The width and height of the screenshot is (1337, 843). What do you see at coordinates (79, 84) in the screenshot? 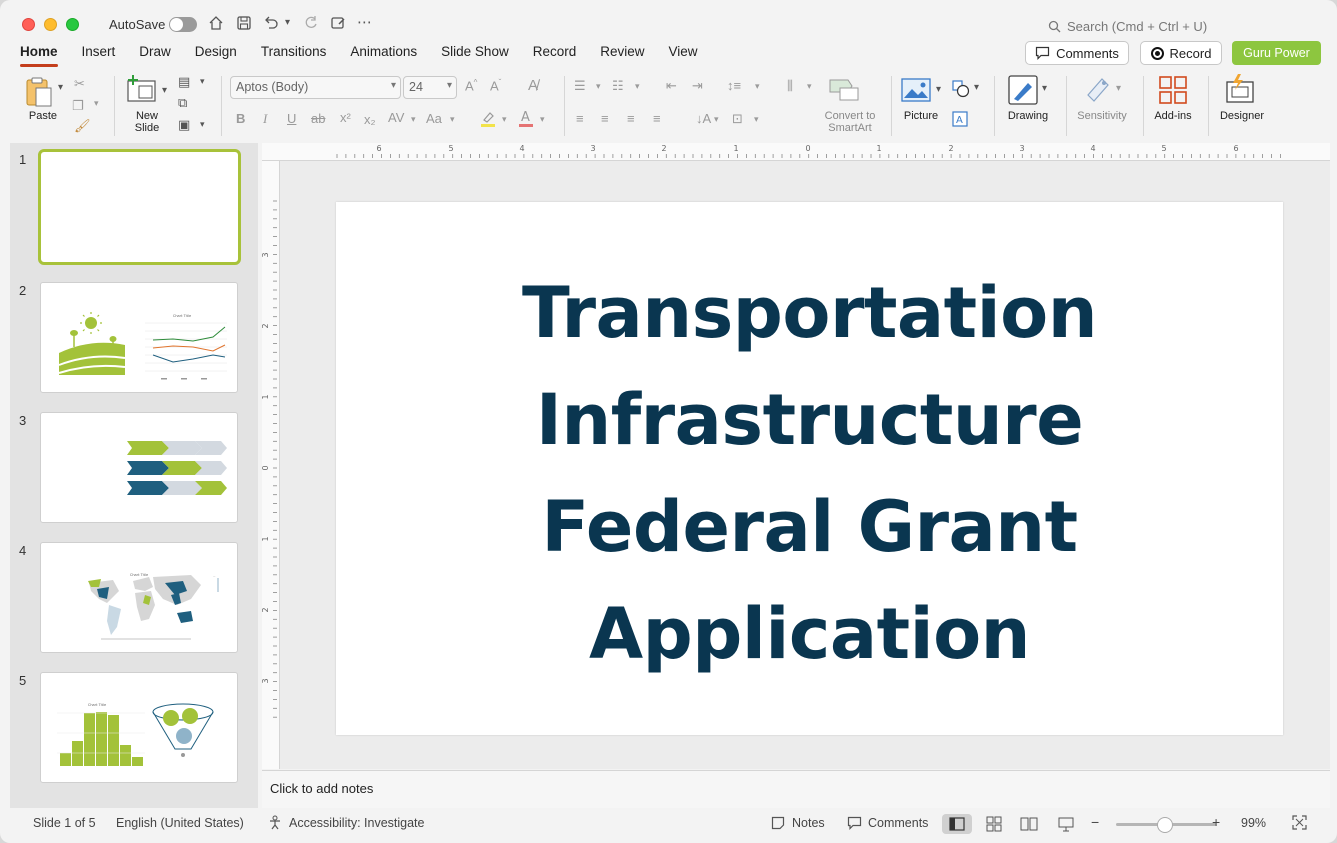
I see `cut-icon: ✂` at bounding box center [79, 84].